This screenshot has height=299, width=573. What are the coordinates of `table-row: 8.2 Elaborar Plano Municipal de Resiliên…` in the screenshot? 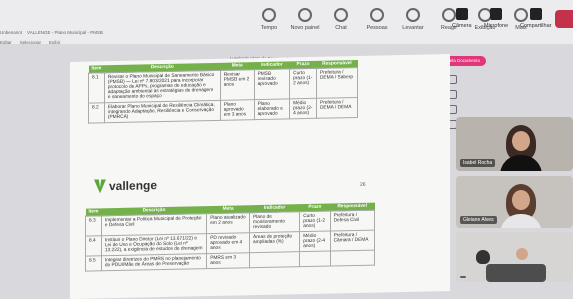 It's located at (223, 110).